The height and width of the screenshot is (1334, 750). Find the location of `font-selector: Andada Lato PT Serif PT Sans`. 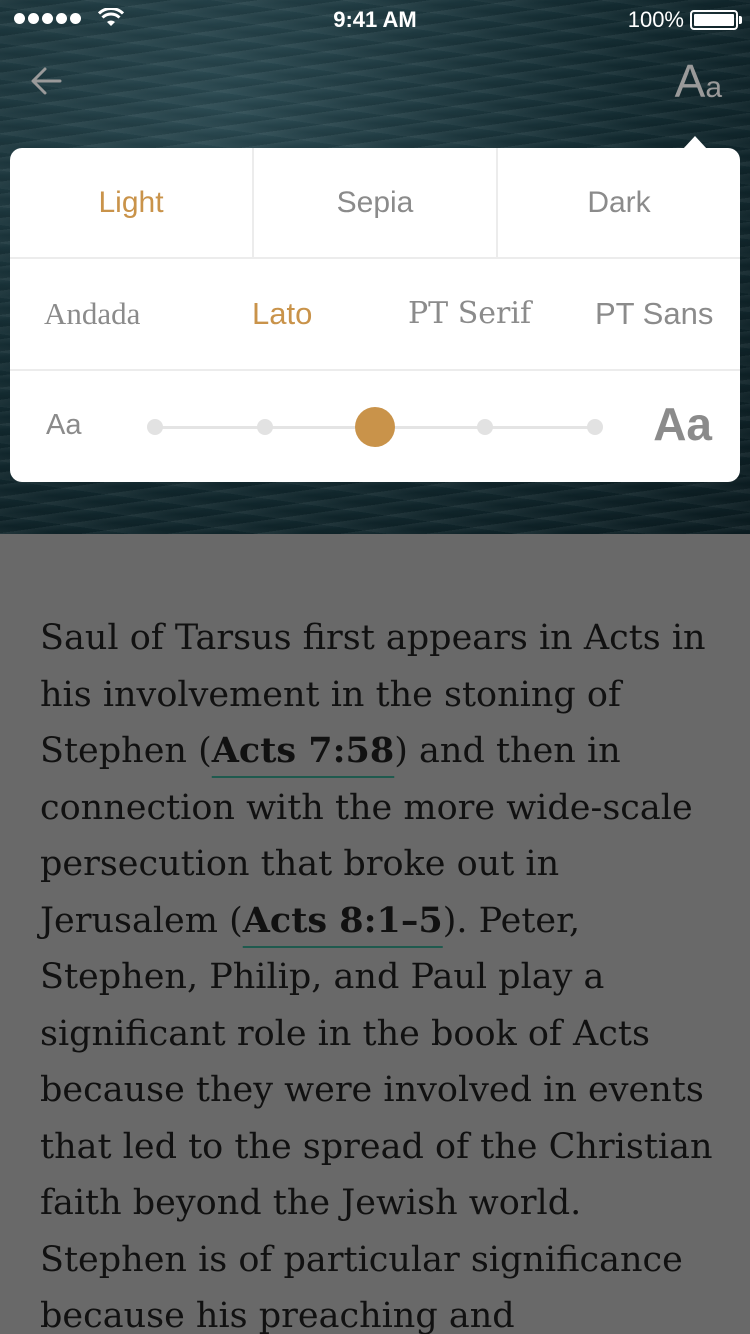

font-selector: Andada Lato PT Serif PT Sans is located at coordinates (375, 315).